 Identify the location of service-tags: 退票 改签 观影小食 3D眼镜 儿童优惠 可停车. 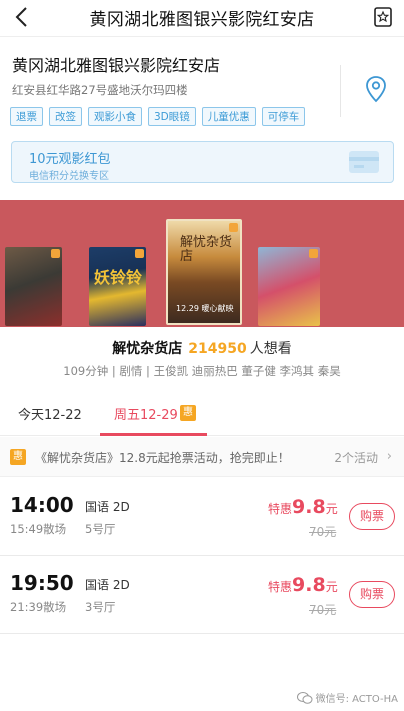
(158, 116).